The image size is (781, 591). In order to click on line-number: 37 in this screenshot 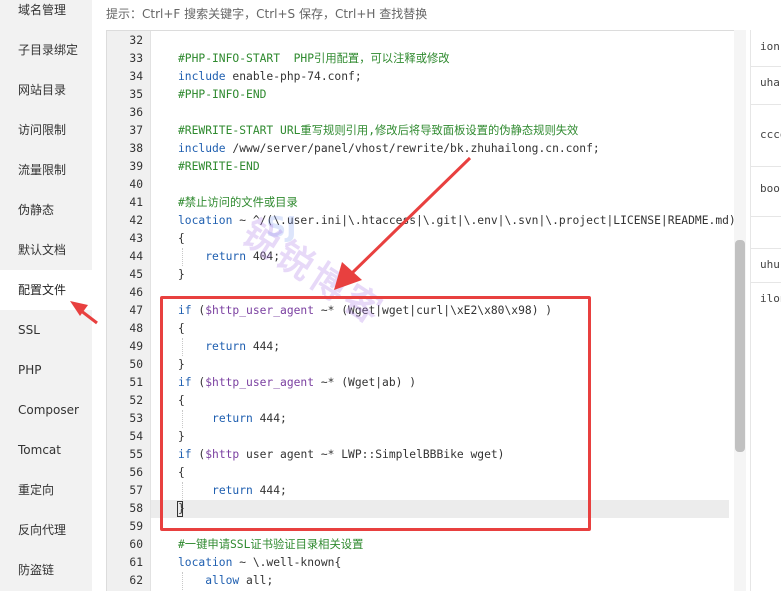, I will do `click(136, 130)`.